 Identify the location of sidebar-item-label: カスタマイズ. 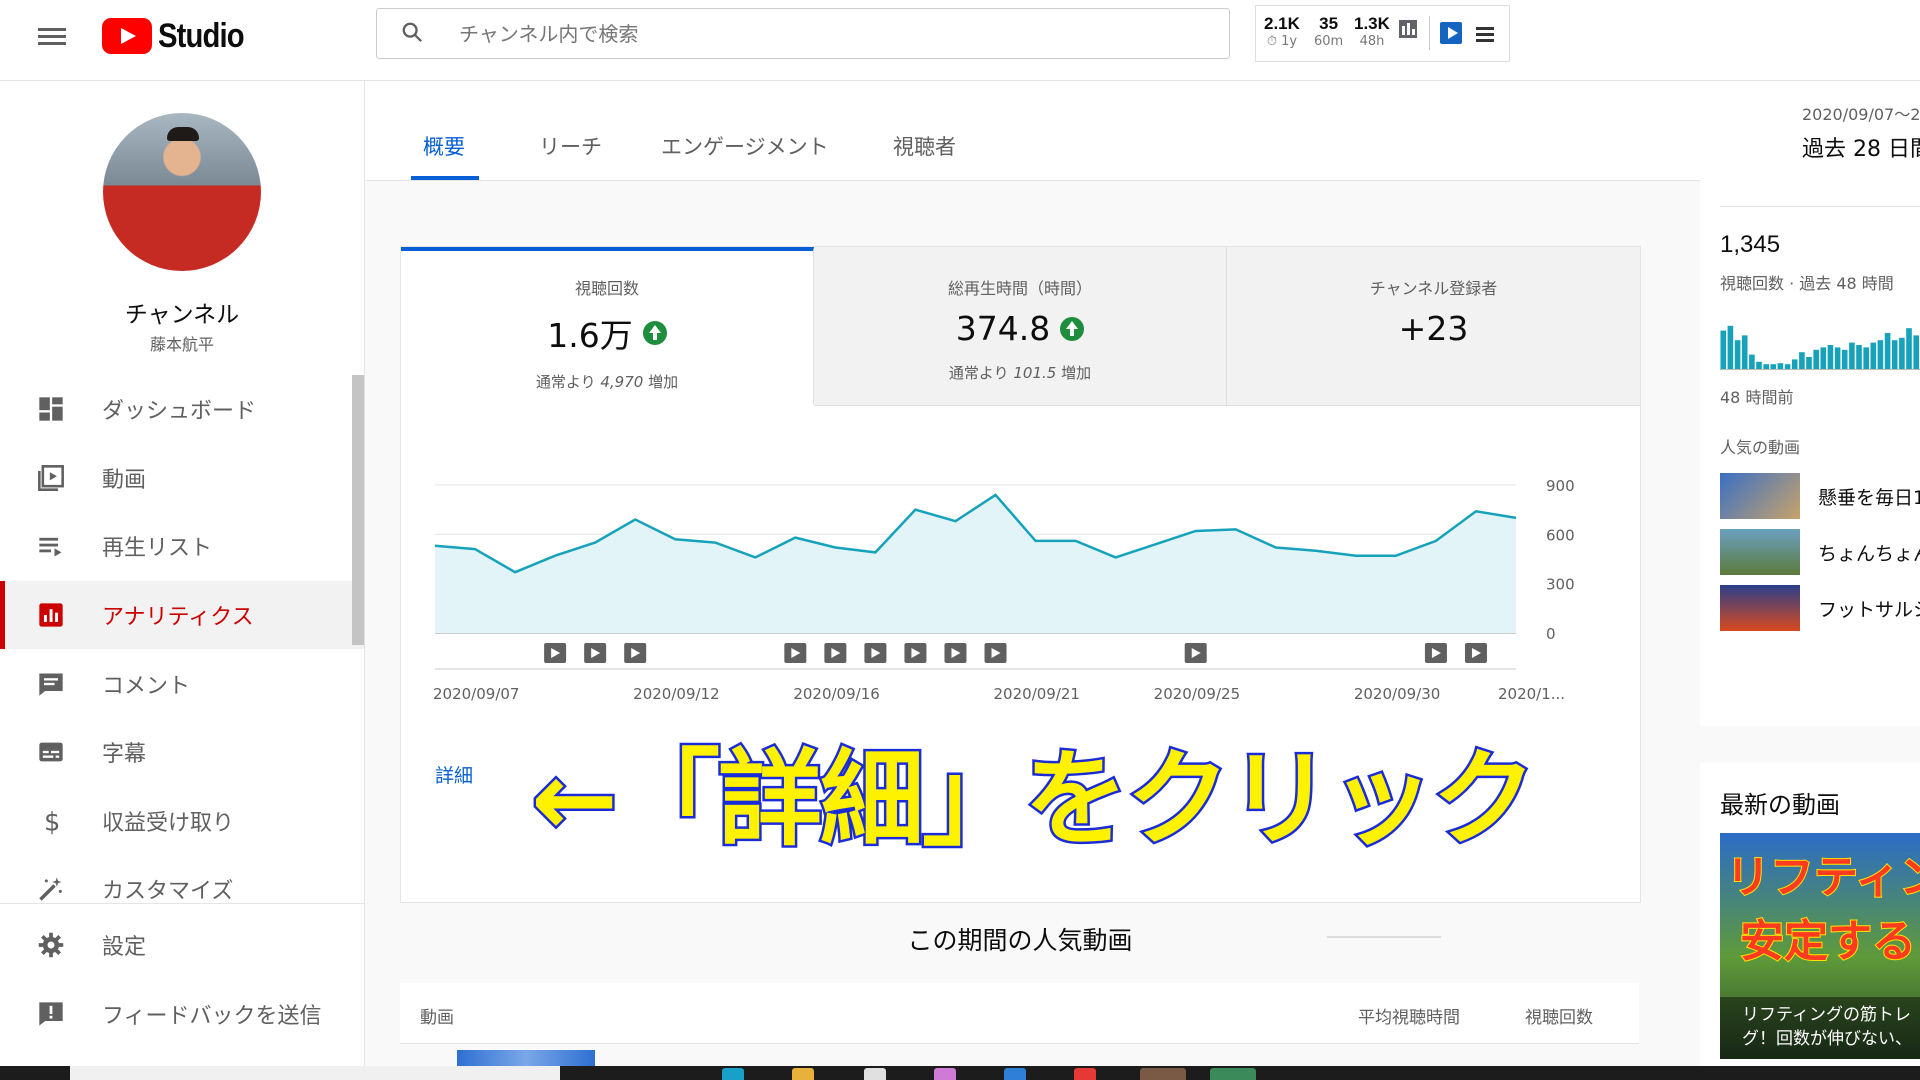
(168, 892).